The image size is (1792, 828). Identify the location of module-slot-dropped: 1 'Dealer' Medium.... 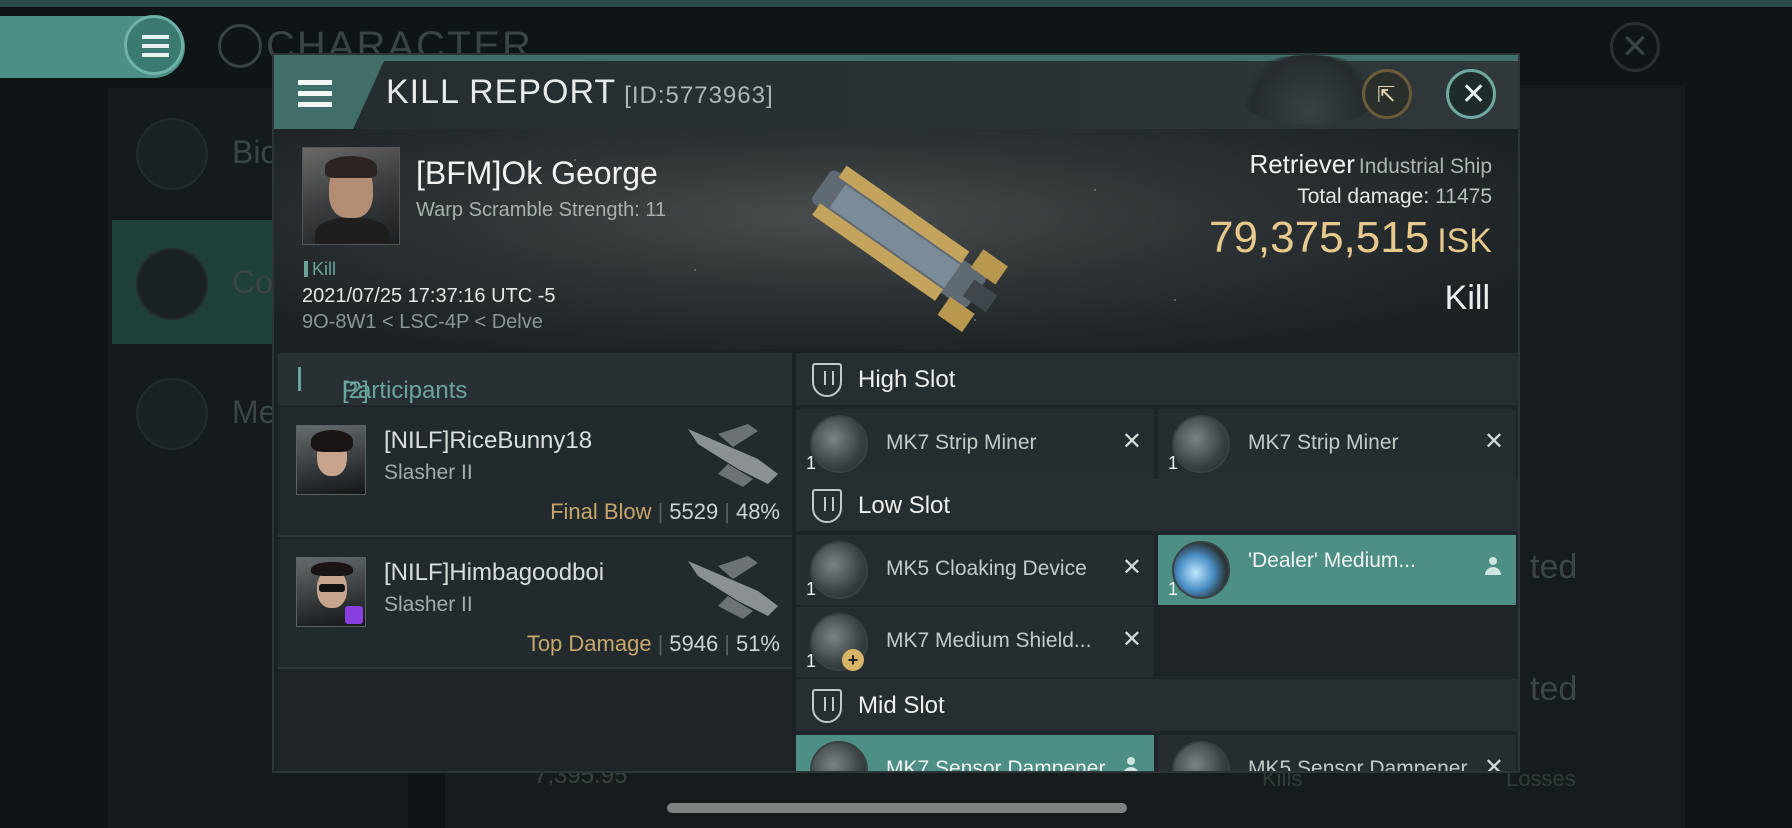
(1337, 570).